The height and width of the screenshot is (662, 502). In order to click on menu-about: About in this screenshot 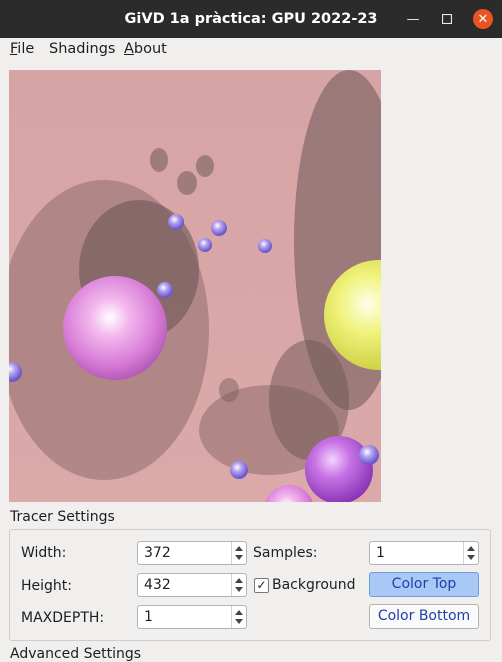, I will do `click(145, 49)`.